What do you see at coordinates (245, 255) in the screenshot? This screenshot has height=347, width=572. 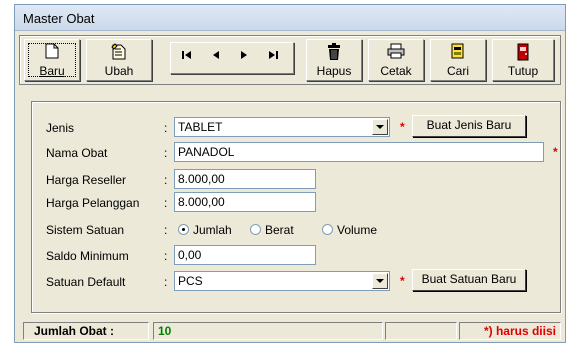 I see `saldo-minimum-input: 0,00` at bounding box center [245, 255].